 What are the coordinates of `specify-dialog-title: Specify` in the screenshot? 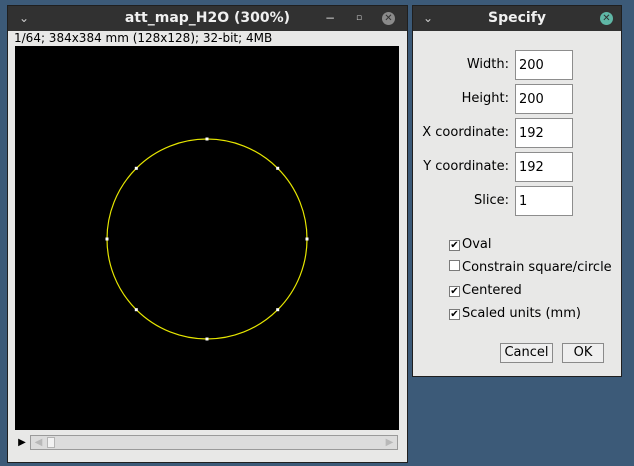 It's located at (517, 18).